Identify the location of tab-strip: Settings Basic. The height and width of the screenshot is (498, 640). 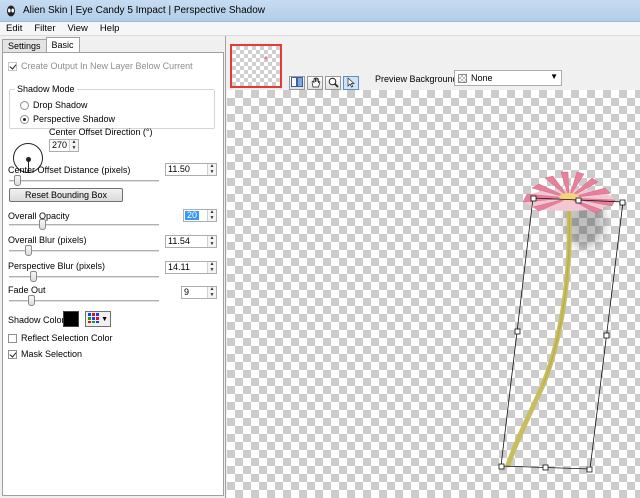
(41, 45).